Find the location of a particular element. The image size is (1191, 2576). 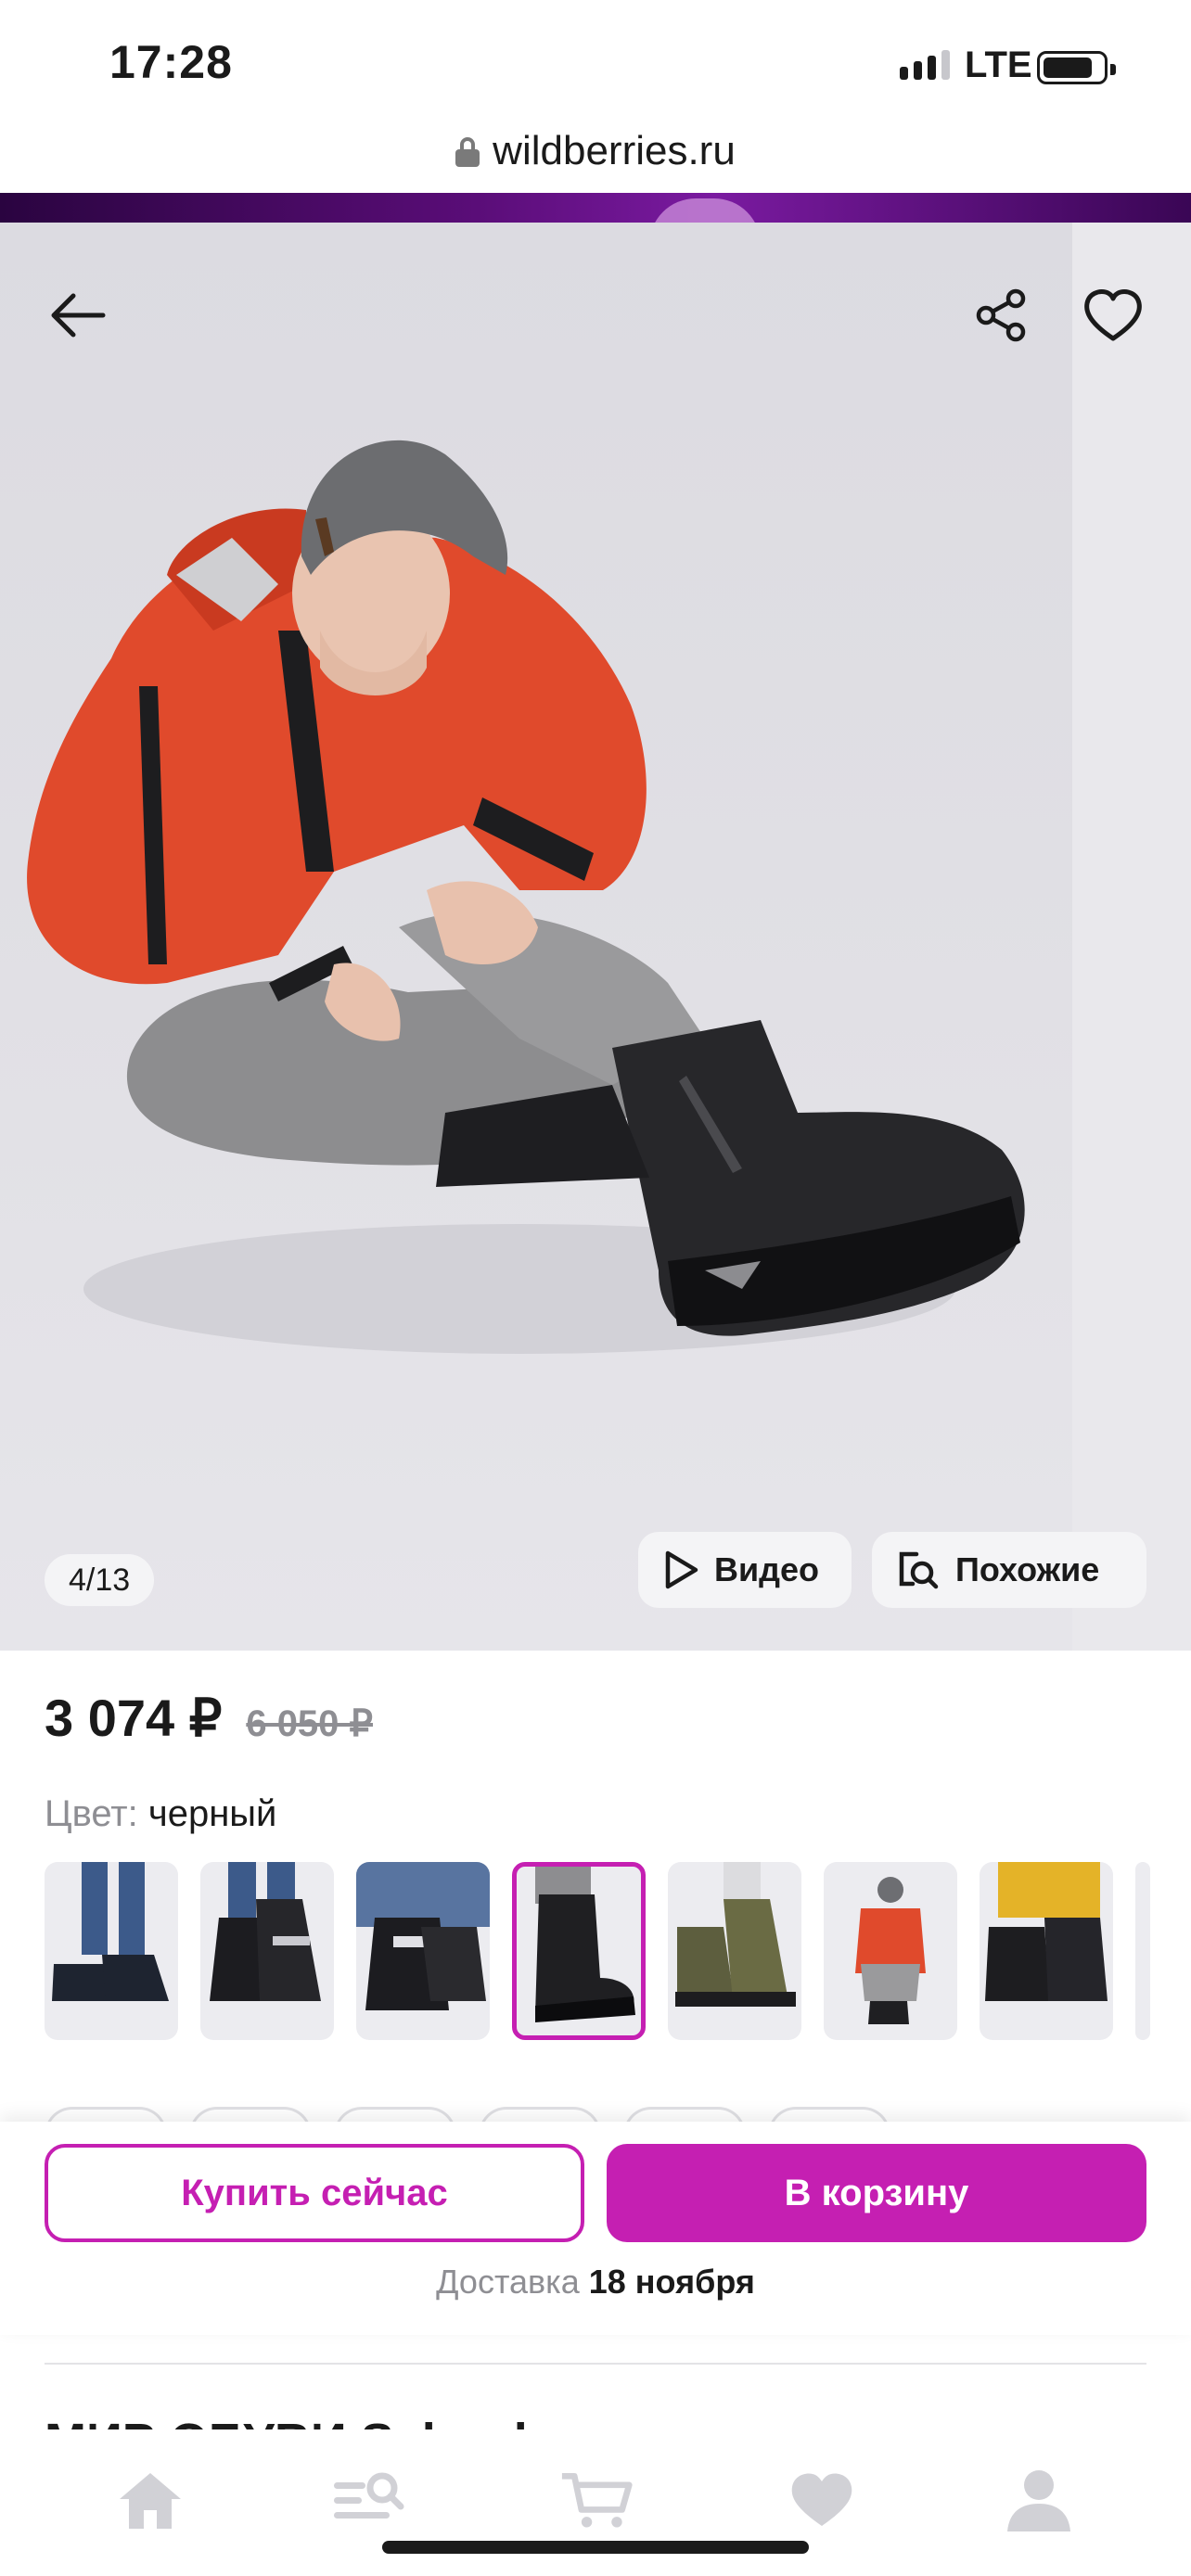

color-row: Цвет: черный is located at coordinates (160, 1814).